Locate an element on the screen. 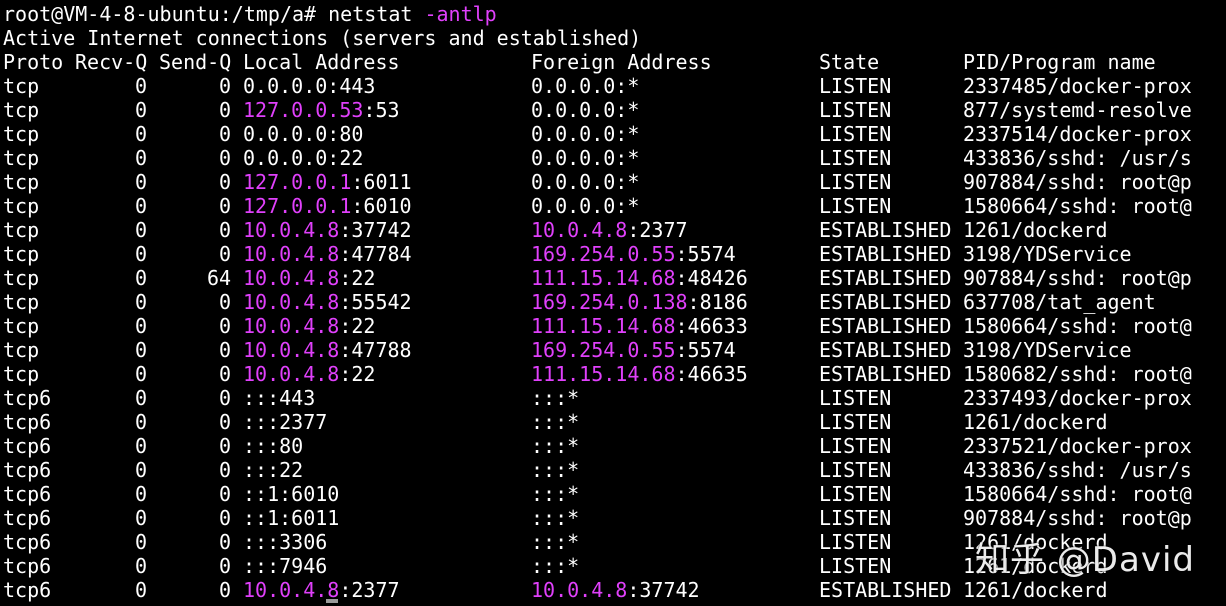 The width and height of the screenshot is (1226, 606). local-port: ::1:6011 is located at coordinates (291, 518).